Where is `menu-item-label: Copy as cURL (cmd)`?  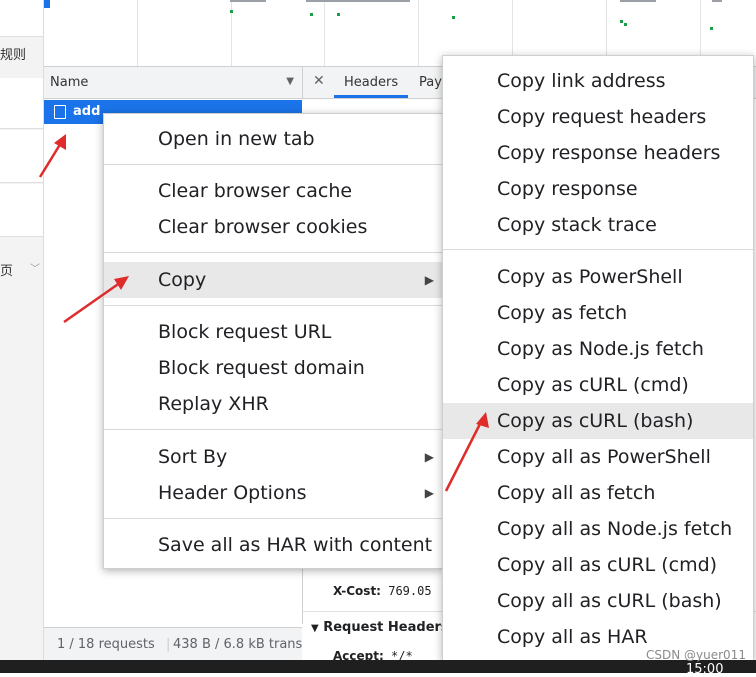 menu-item-label: Copy as cURL (cmd) is located at coordinates (593, 385).